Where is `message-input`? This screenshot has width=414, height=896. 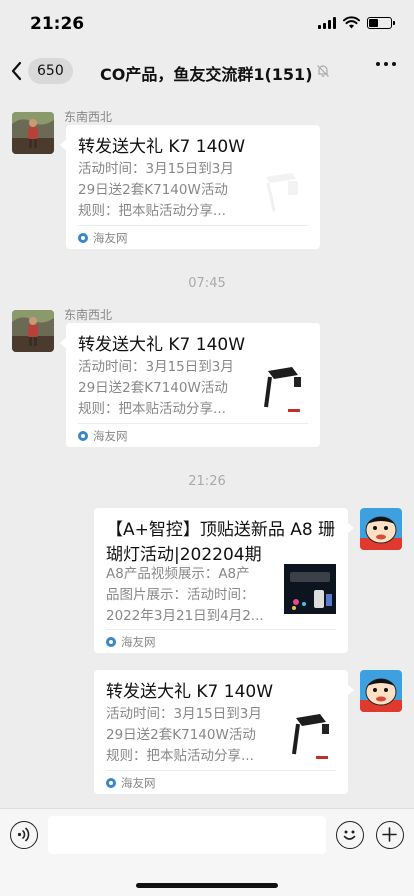 message-input is located at coordinates (187, 835).